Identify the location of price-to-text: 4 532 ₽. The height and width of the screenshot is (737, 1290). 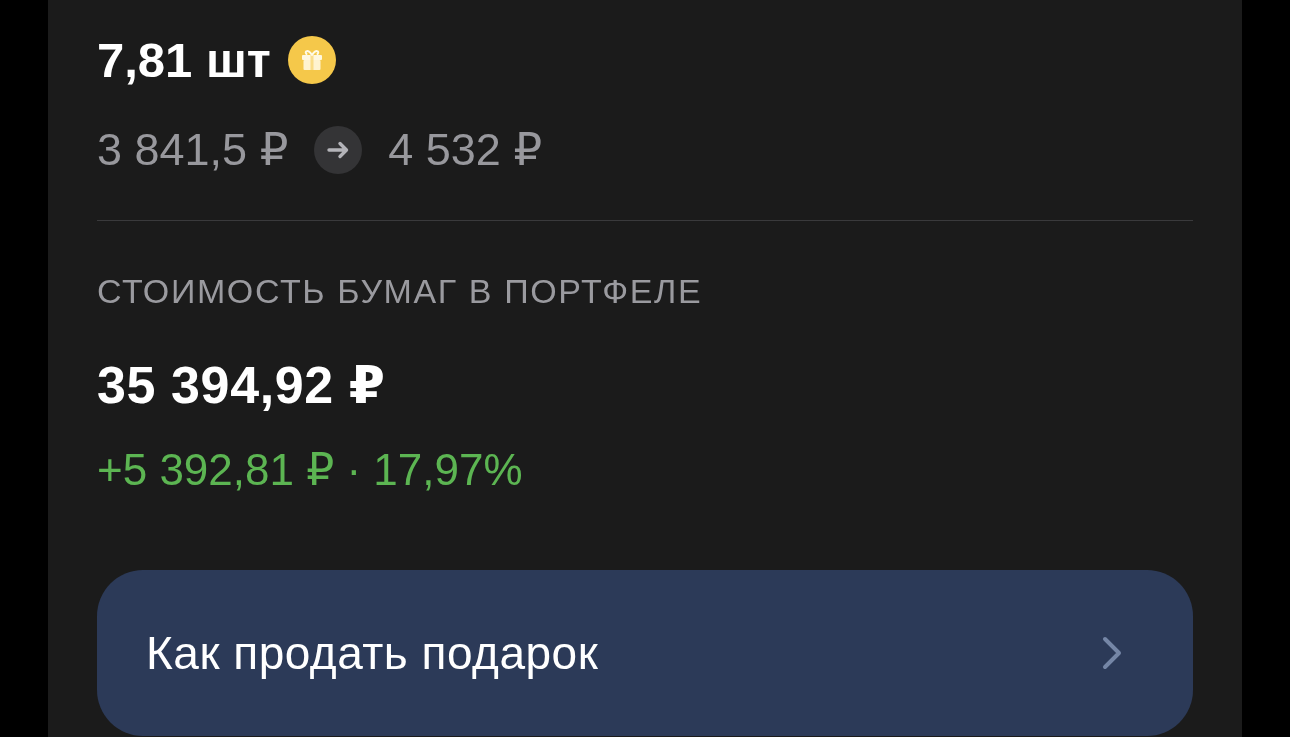
(465, 150).